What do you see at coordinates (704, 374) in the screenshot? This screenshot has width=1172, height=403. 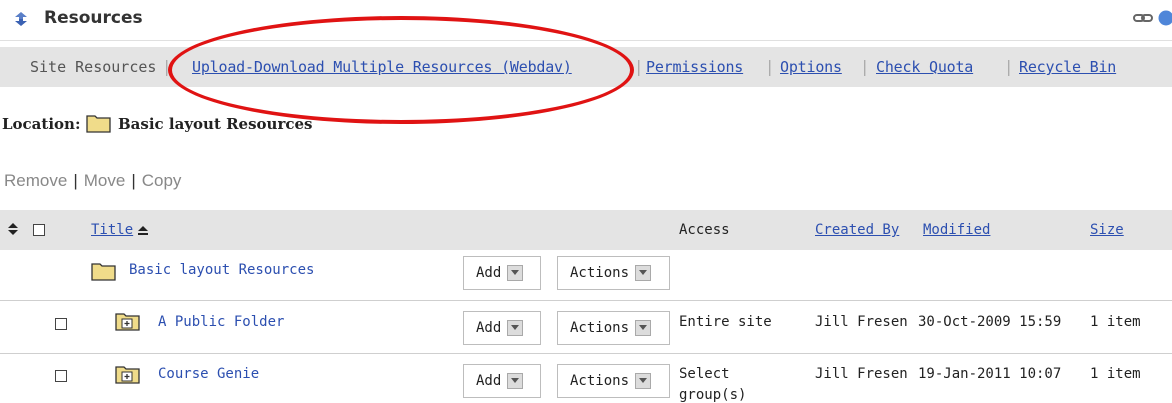 I see `access-cell: Select` at bounding box center [704, 374].